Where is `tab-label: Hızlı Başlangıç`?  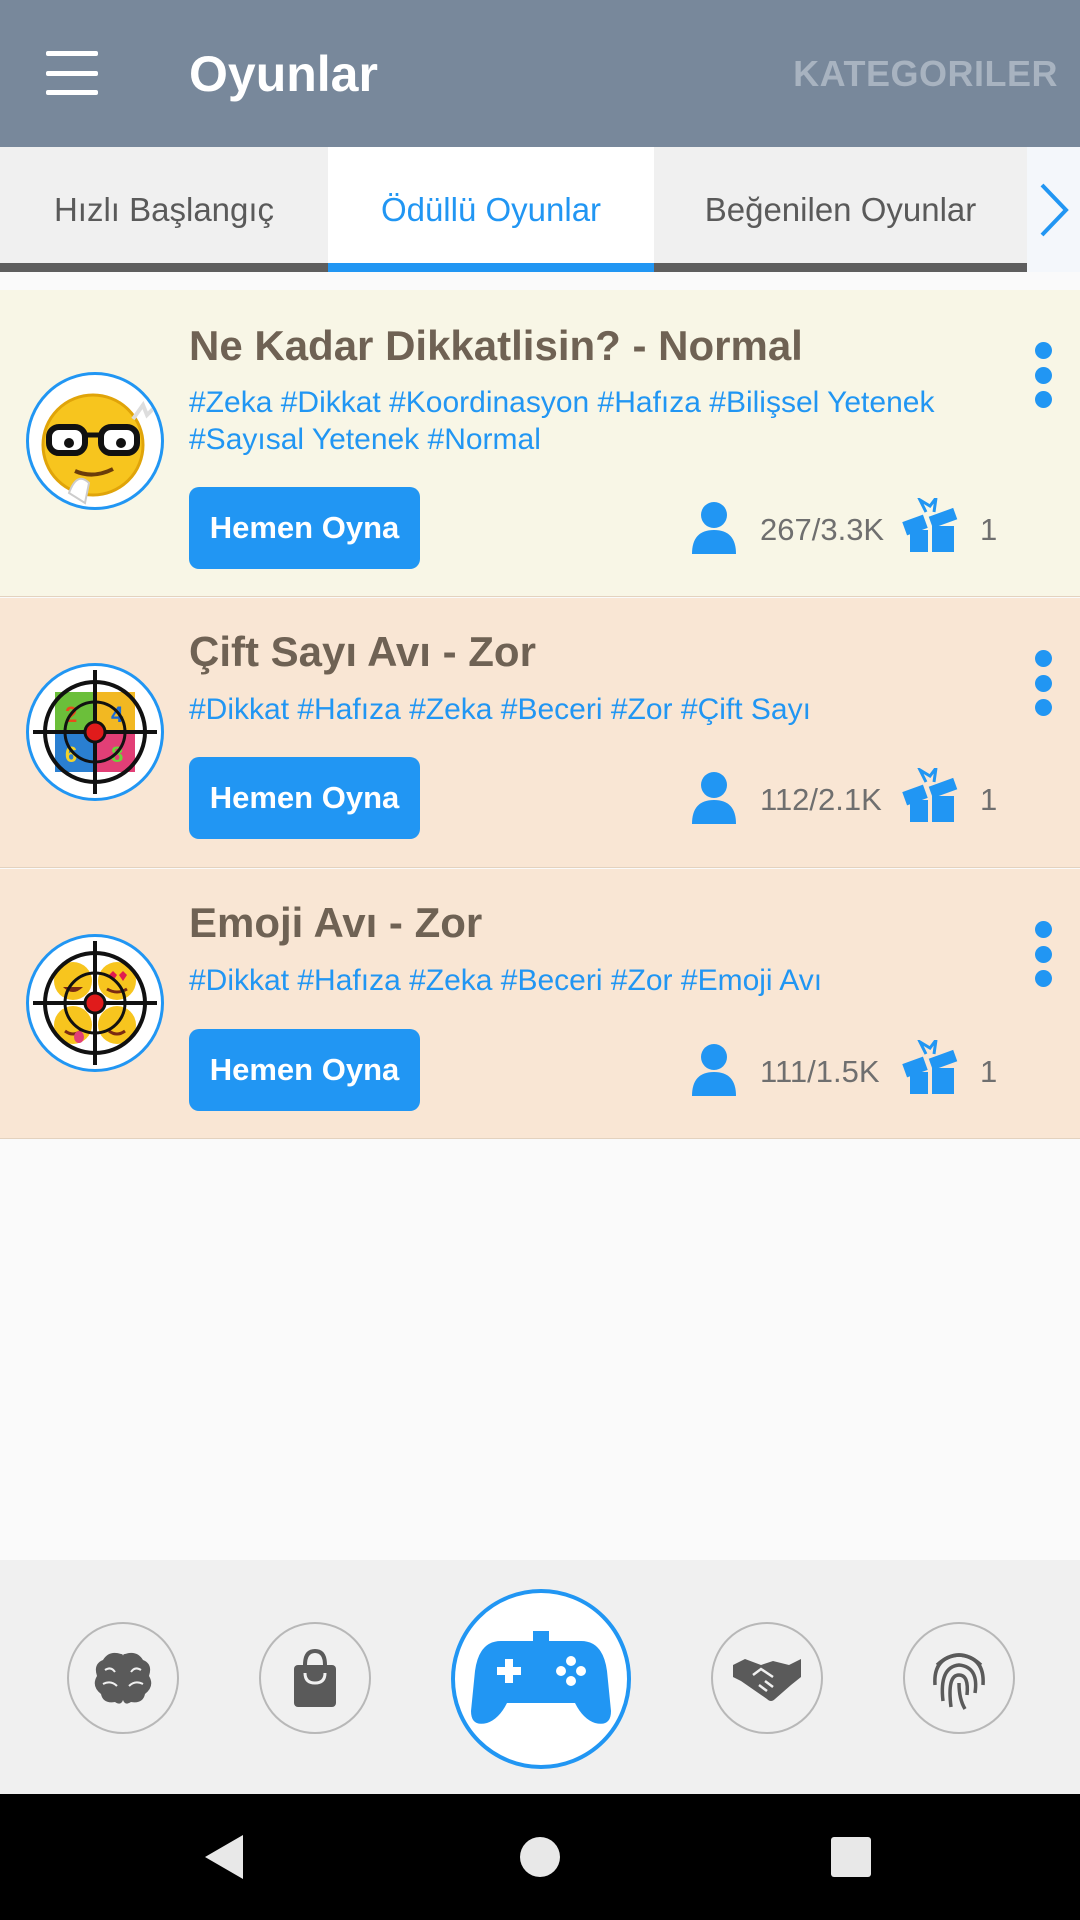 tab-label: Hızlı Başlangıç is located at coordinates (164, 209).